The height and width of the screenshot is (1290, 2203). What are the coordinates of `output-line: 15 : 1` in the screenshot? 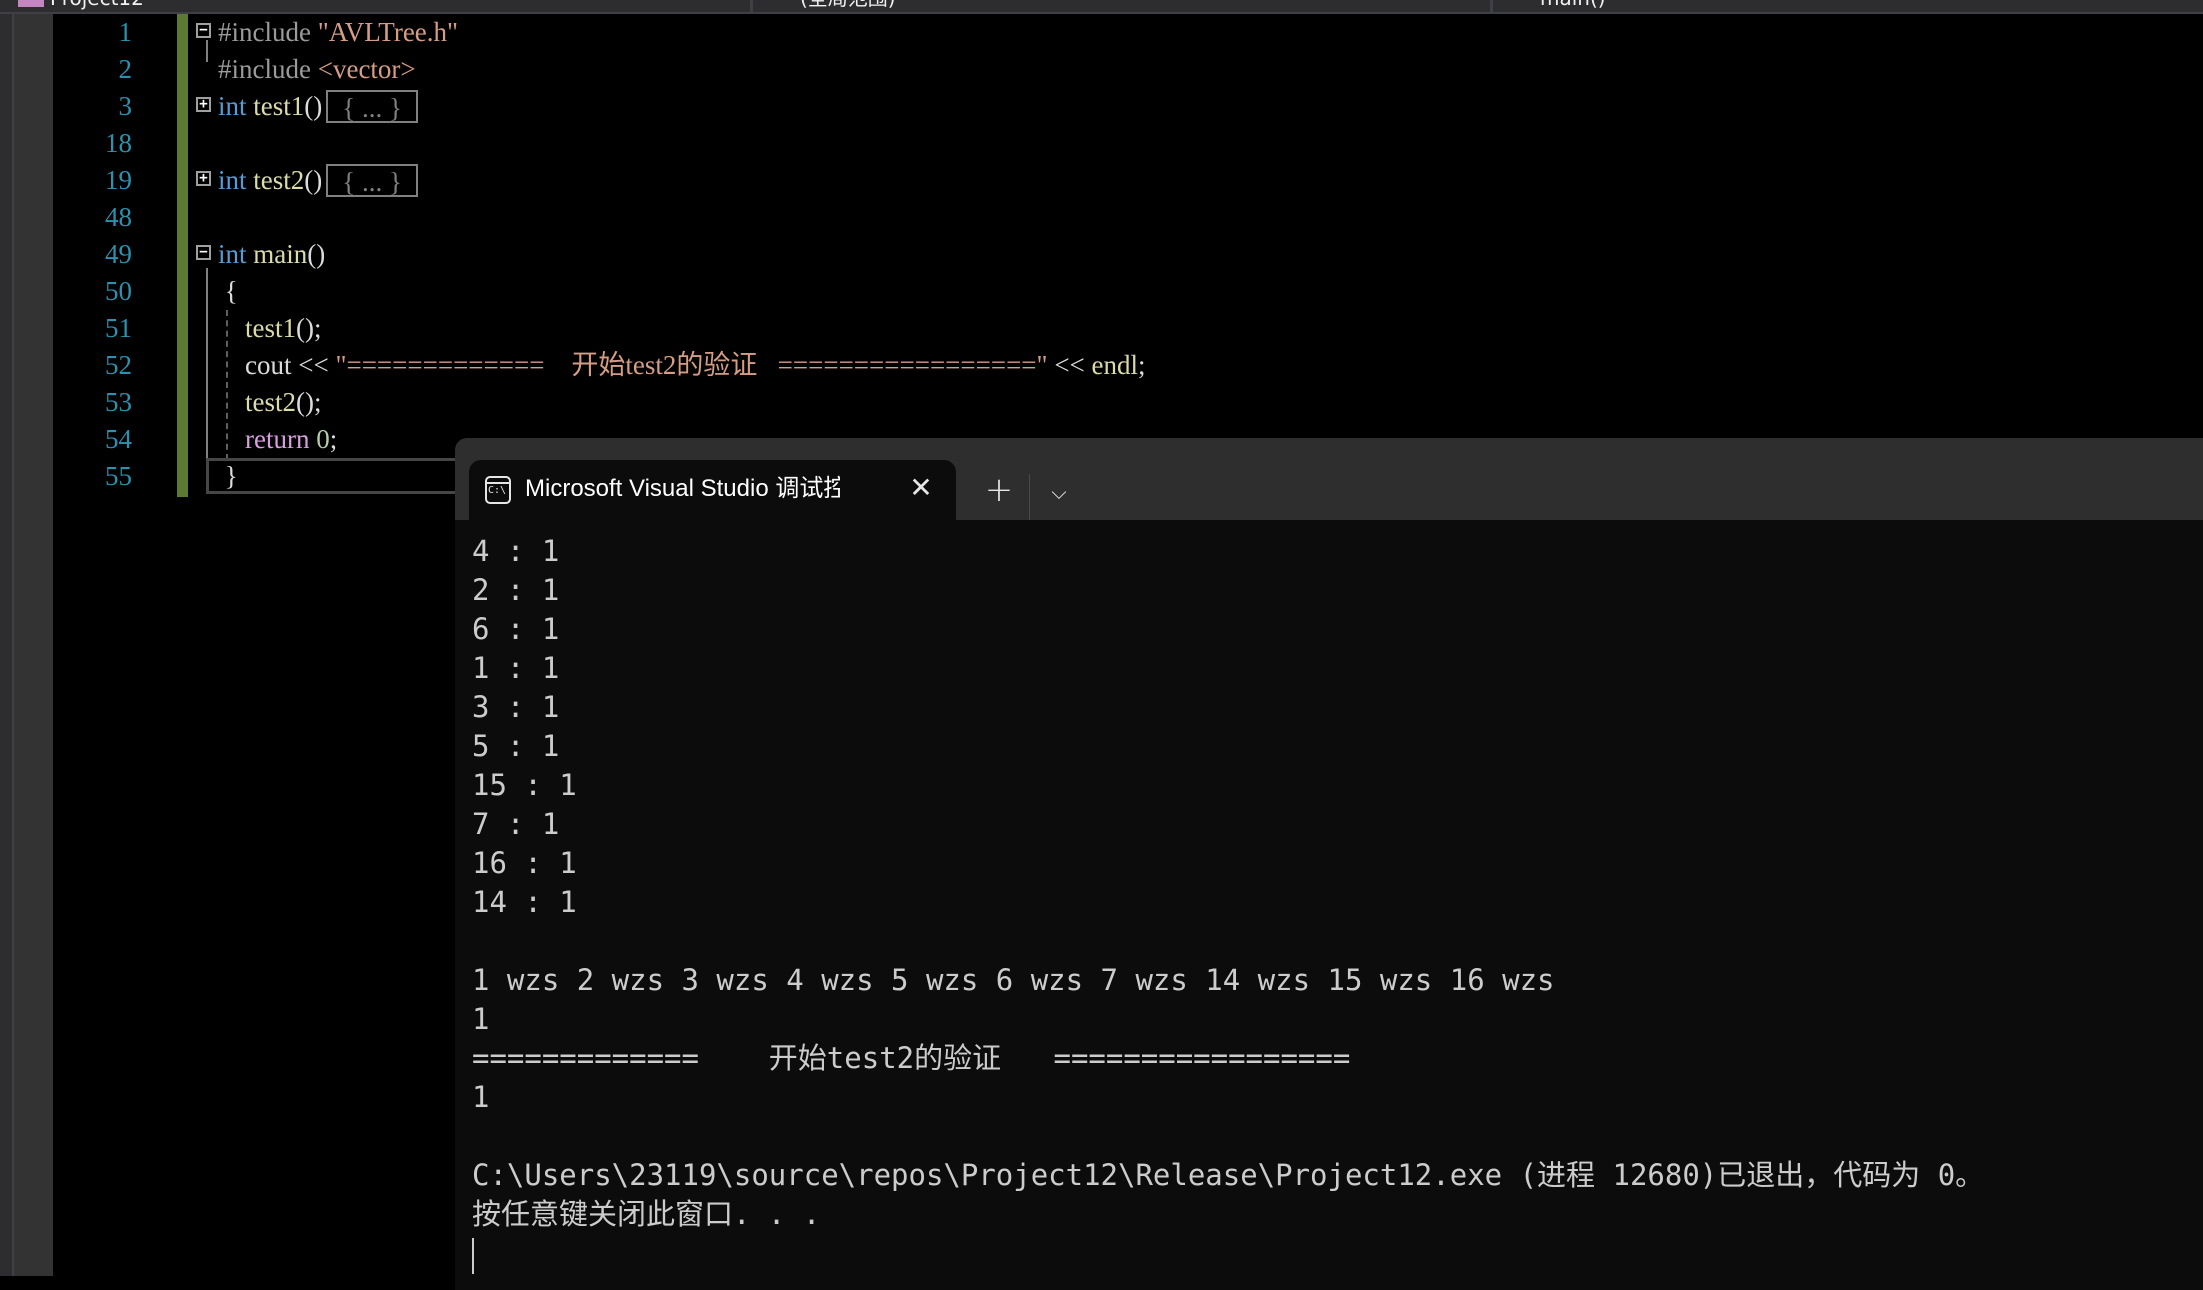 It's located at (524, 785).